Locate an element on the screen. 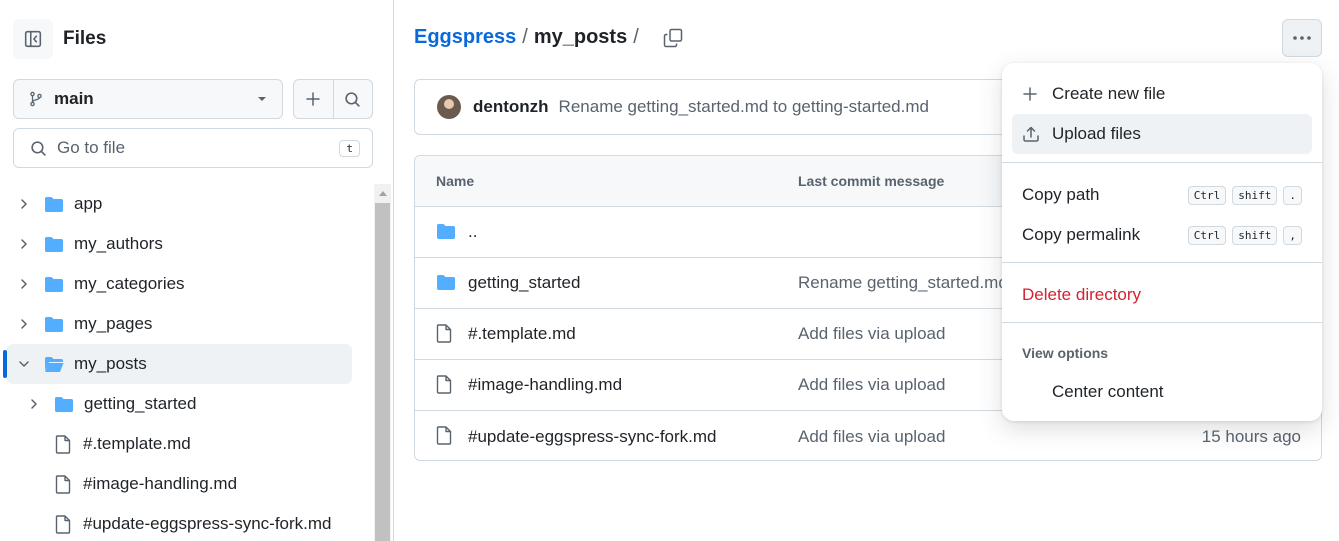 The height and width of the screenshot is (541, 1339). row-name-link: #update-eggspress-sync-fork.md is located at coordinates (592, 437).